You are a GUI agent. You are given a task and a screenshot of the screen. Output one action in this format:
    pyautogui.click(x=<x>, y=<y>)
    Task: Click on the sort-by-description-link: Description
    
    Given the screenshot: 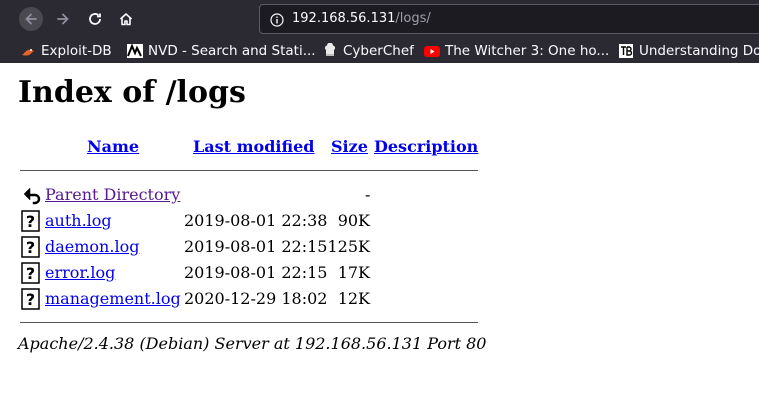 What is the action you would take?
    pyautogui.click(x=426, y=146)
    